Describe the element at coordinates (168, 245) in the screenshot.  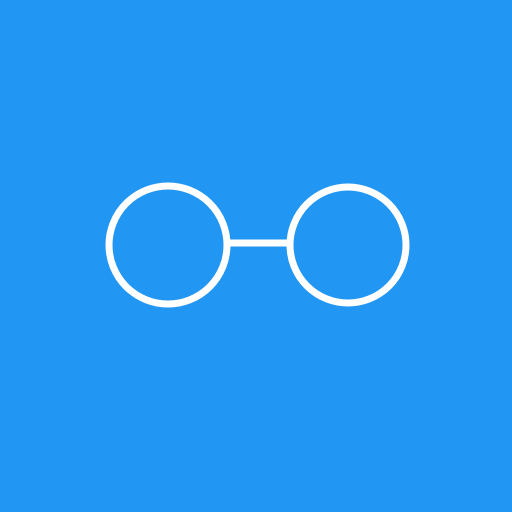
I see `left-lens` at that location.